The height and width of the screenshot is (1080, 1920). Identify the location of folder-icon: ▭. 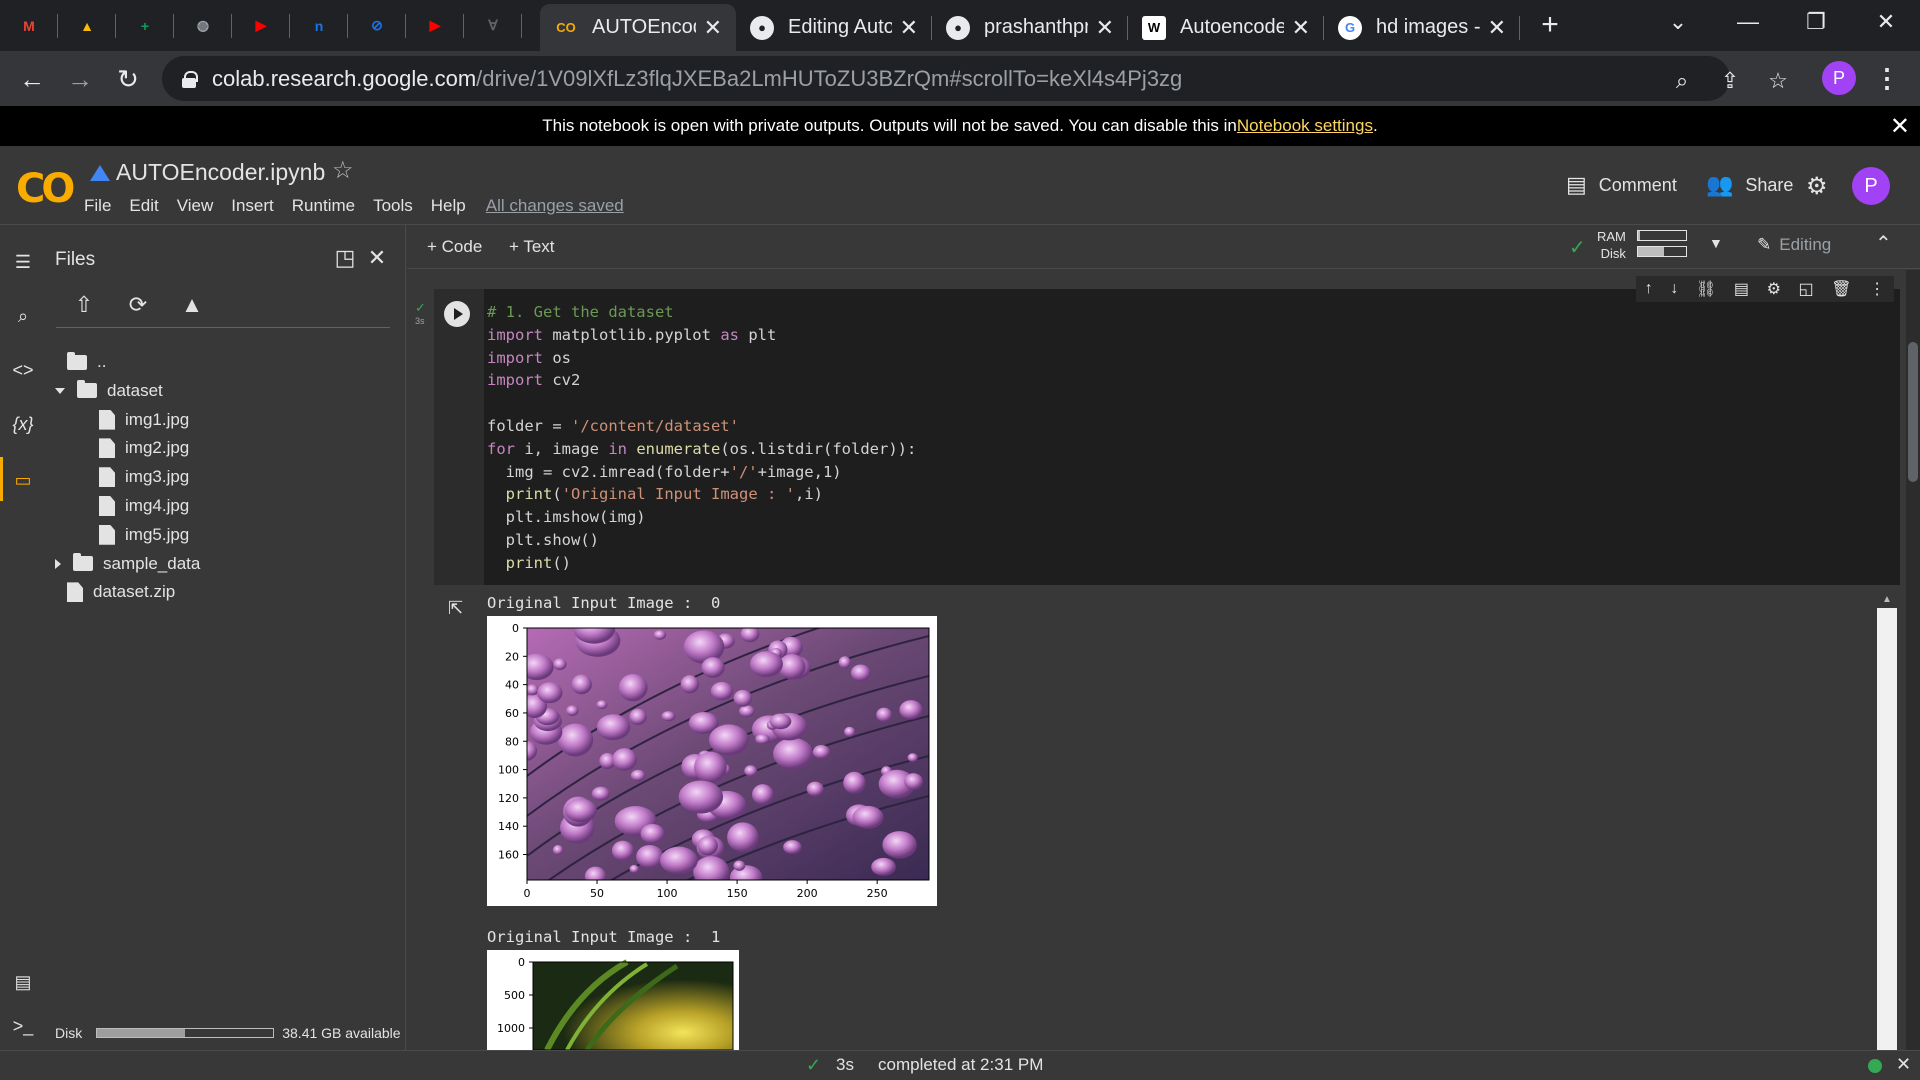
(23, 480).